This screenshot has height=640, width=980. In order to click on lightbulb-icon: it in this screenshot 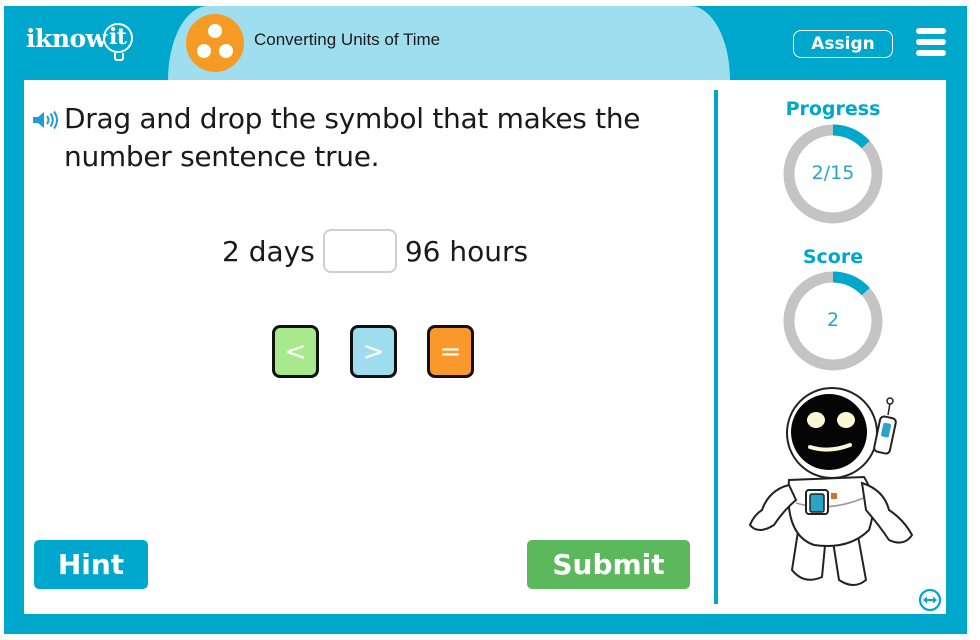, I will do `click(117, 42)`.